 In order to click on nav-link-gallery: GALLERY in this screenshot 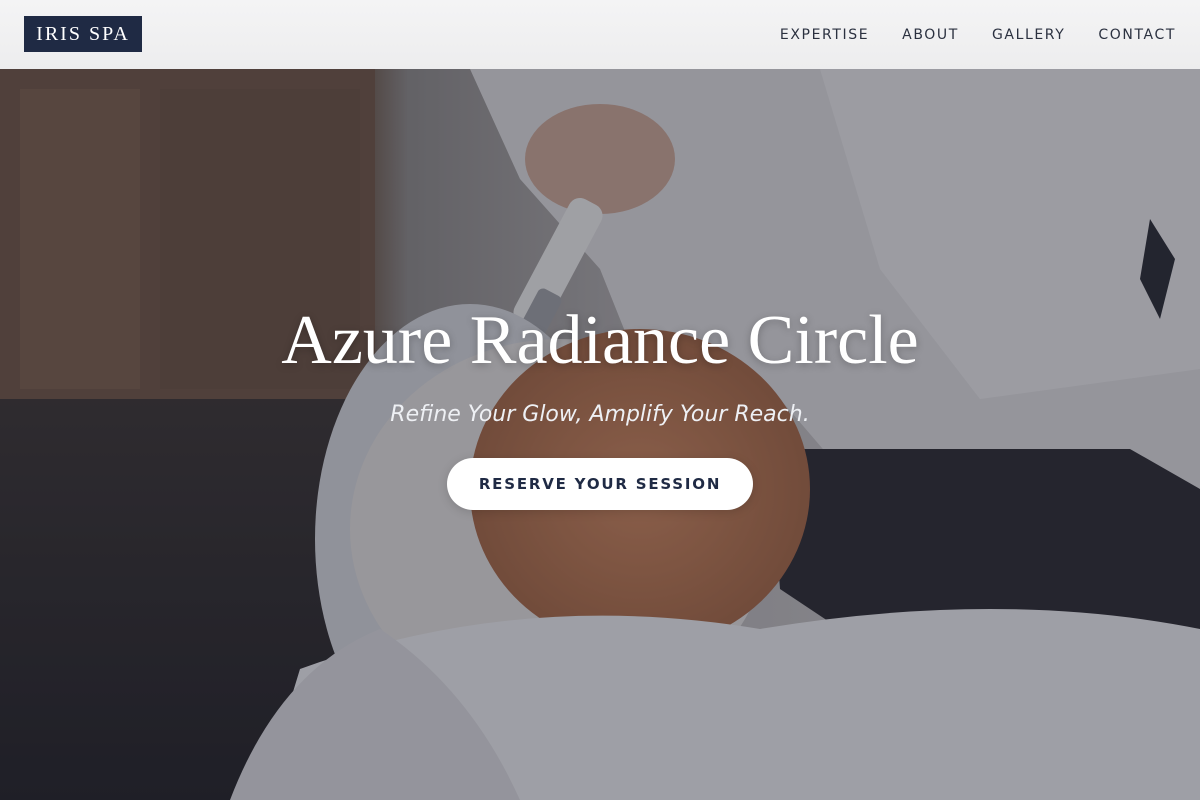, I will do `click(1028, 35)`.